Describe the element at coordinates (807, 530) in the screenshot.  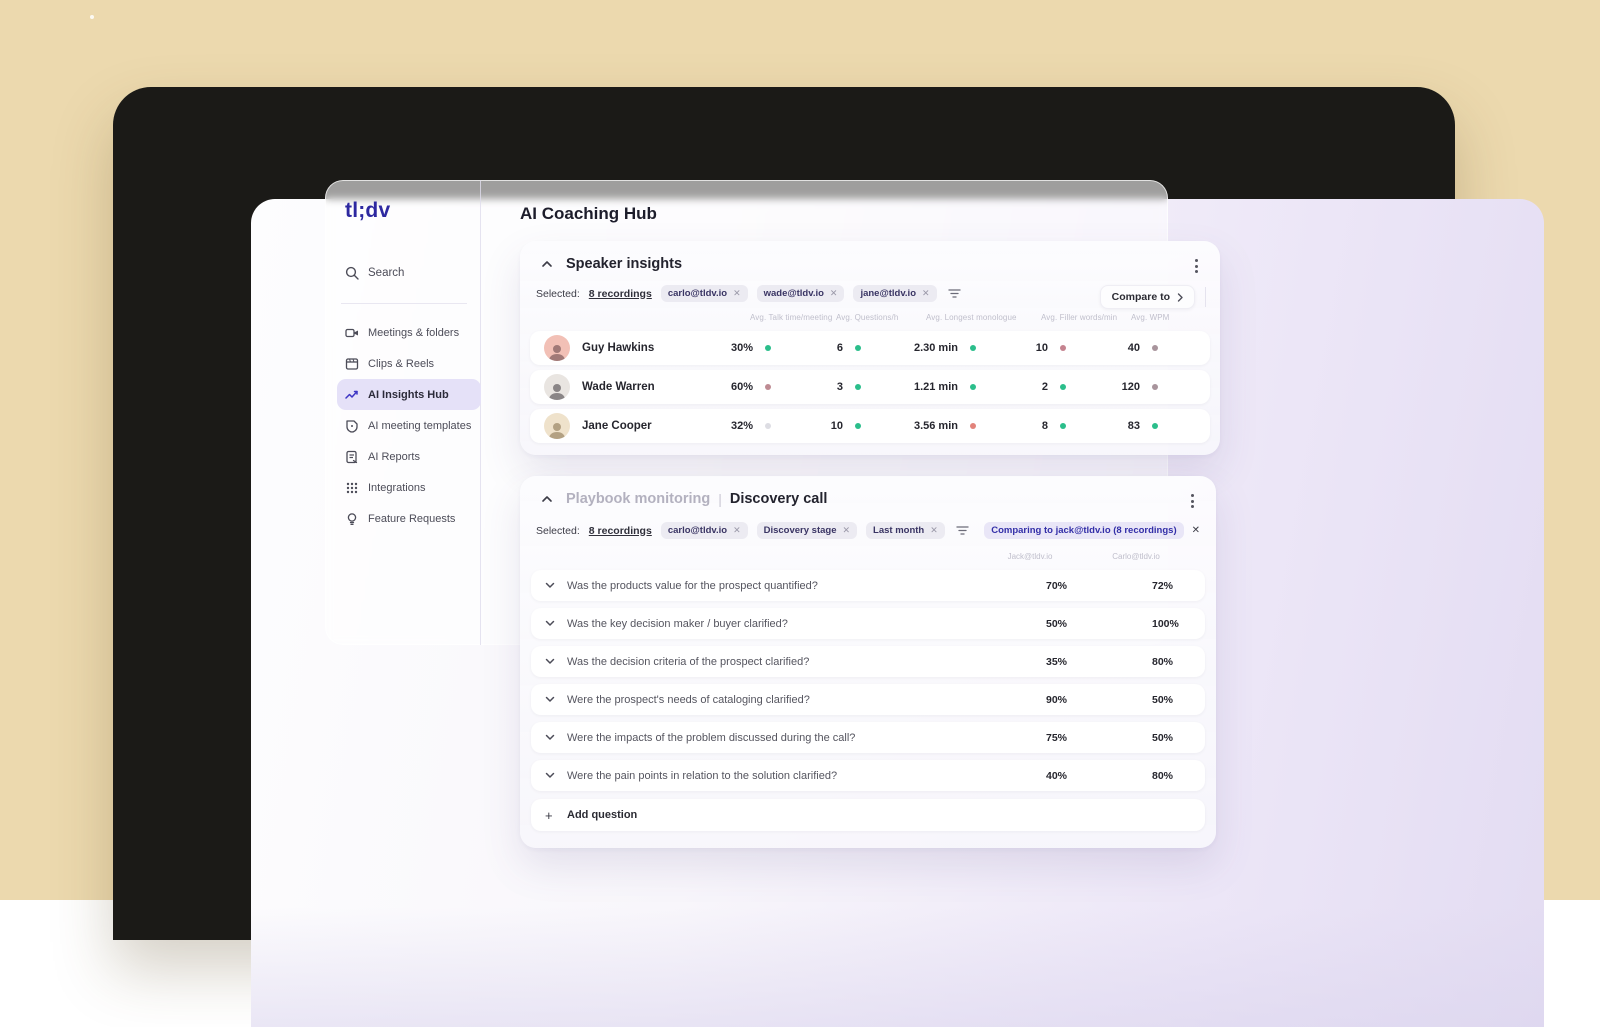
I see `filter-chip: Discovery stage ✕` at that location.